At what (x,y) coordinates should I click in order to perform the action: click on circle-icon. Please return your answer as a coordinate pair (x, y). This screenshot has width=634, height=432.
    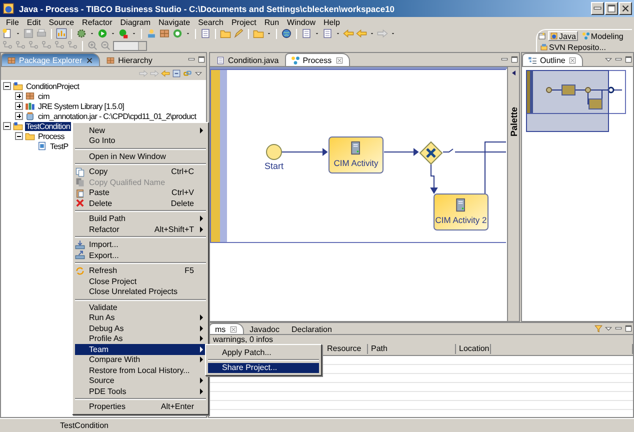
    Looking at the image, I should click on (177, 33).